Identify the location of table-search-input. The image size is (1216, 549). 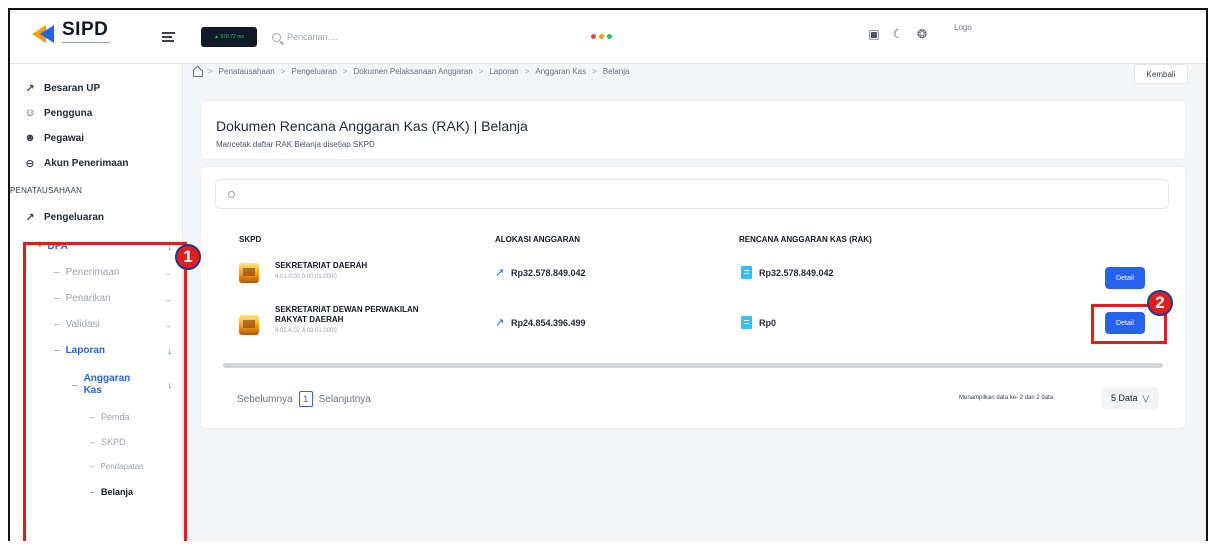
(692, 194).